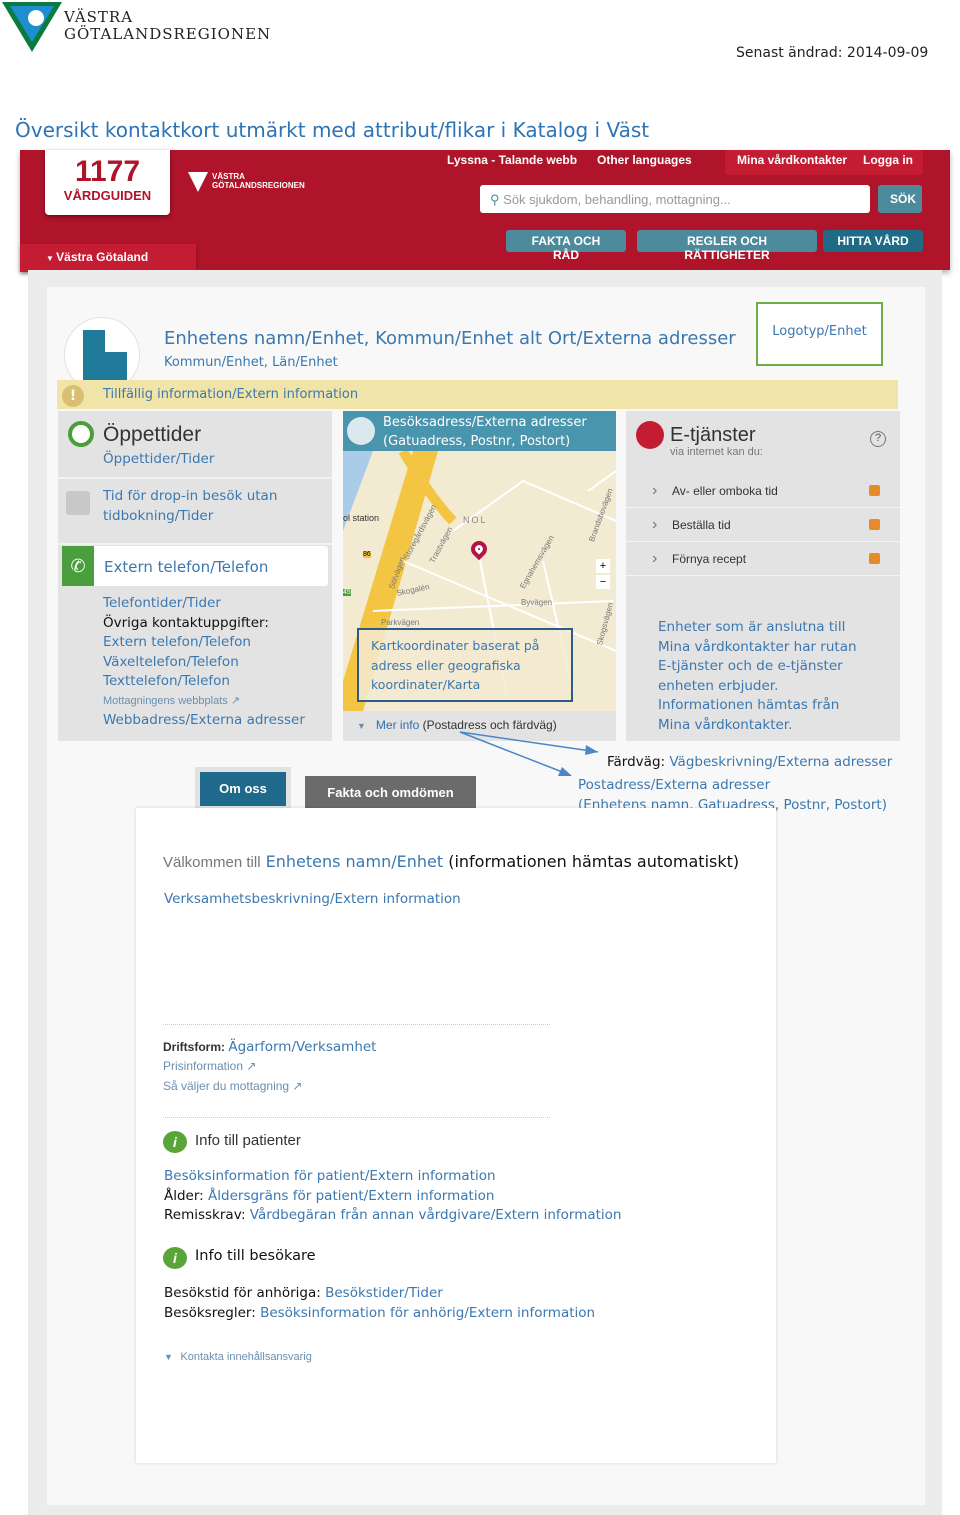 The image size is (960, 1515). I want to click on org-name-line1: VÄSTRA, so click(99, 17).